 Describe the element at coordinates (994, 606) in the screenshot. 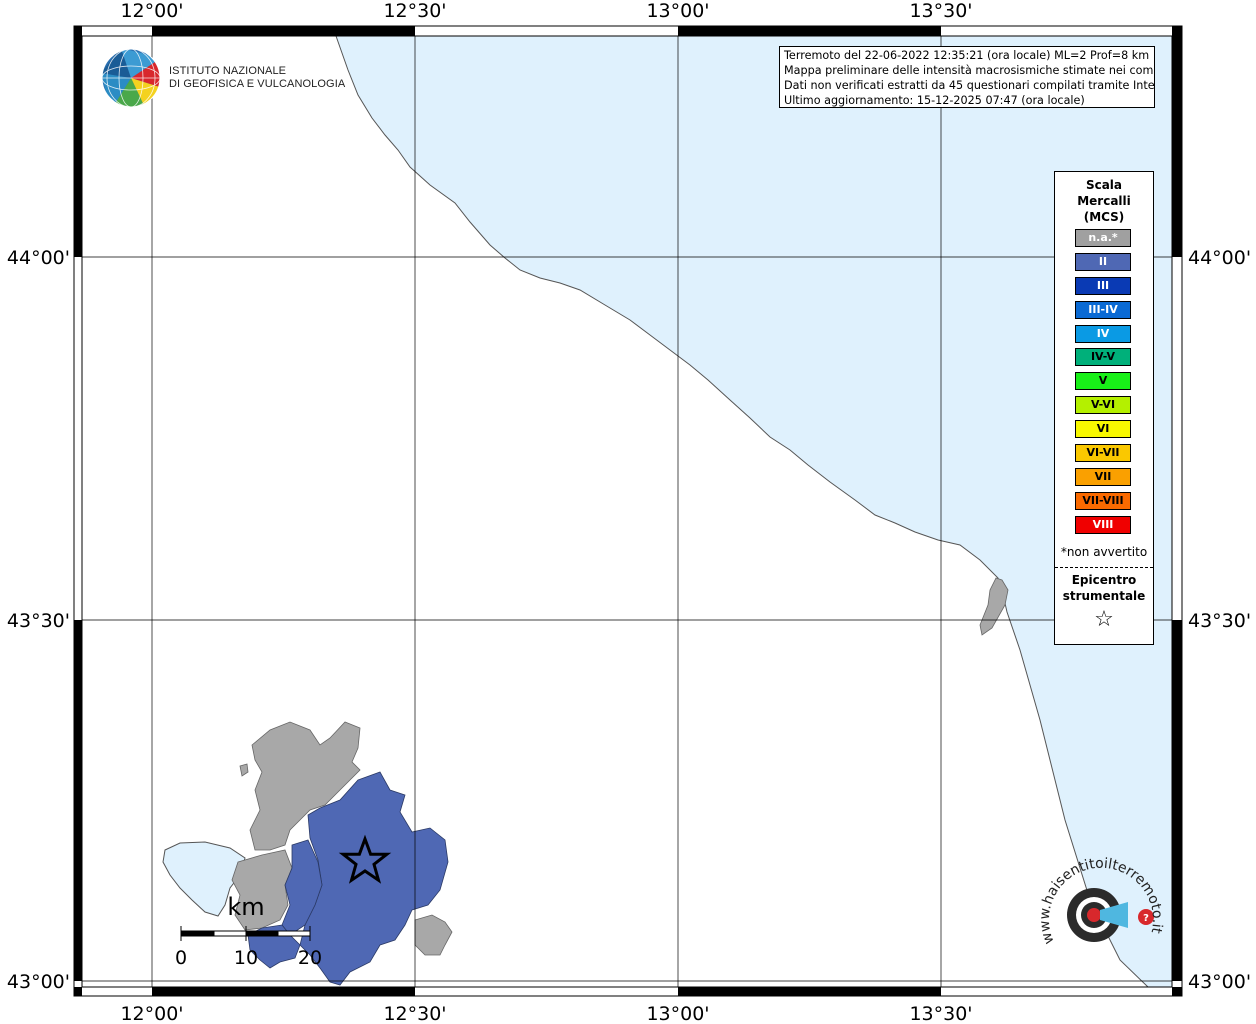

I see `not-felt-coast-promontory` at that location.